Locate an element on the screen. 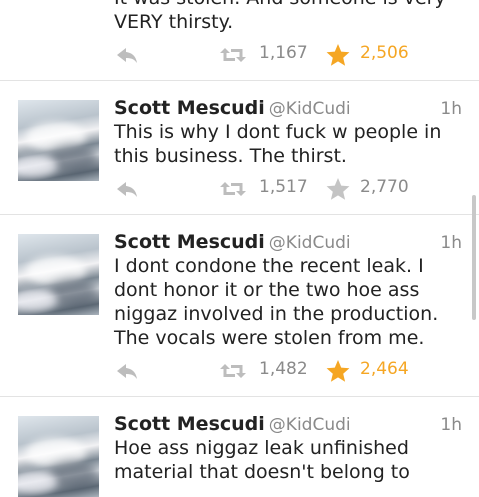  tweet-actions: 1,167 2,506 is located at coordinates (239, 55).